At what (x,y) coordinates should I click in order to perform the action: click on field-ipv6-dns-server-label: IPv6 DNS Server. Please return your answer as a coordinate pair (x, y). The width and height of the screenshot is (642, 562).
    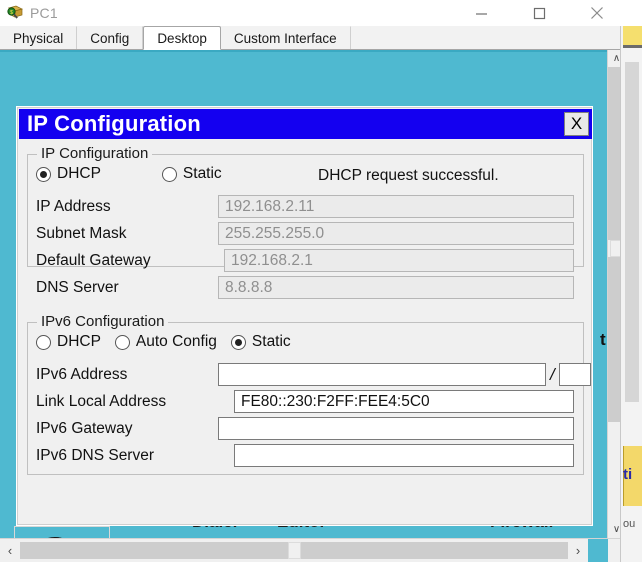
    Looking at the image, I should click on (95, 455).